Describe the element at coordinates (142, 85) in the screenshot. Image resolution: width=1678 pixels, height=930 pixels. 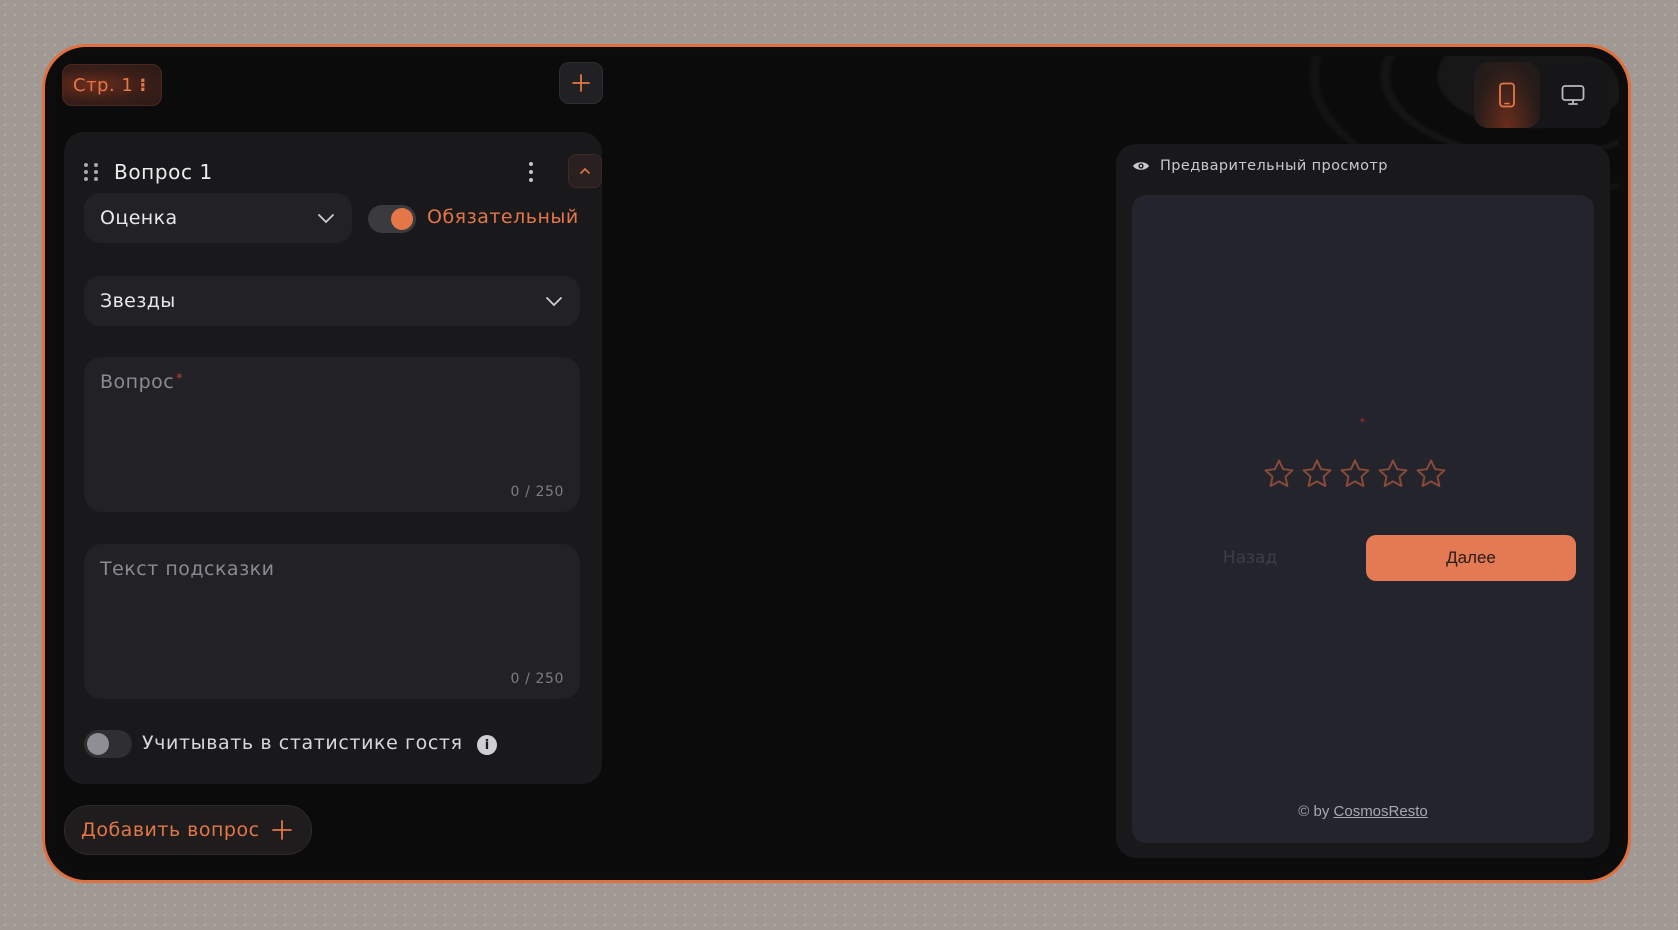
I see `page-tab-menu-icon: ⁝` at that location.